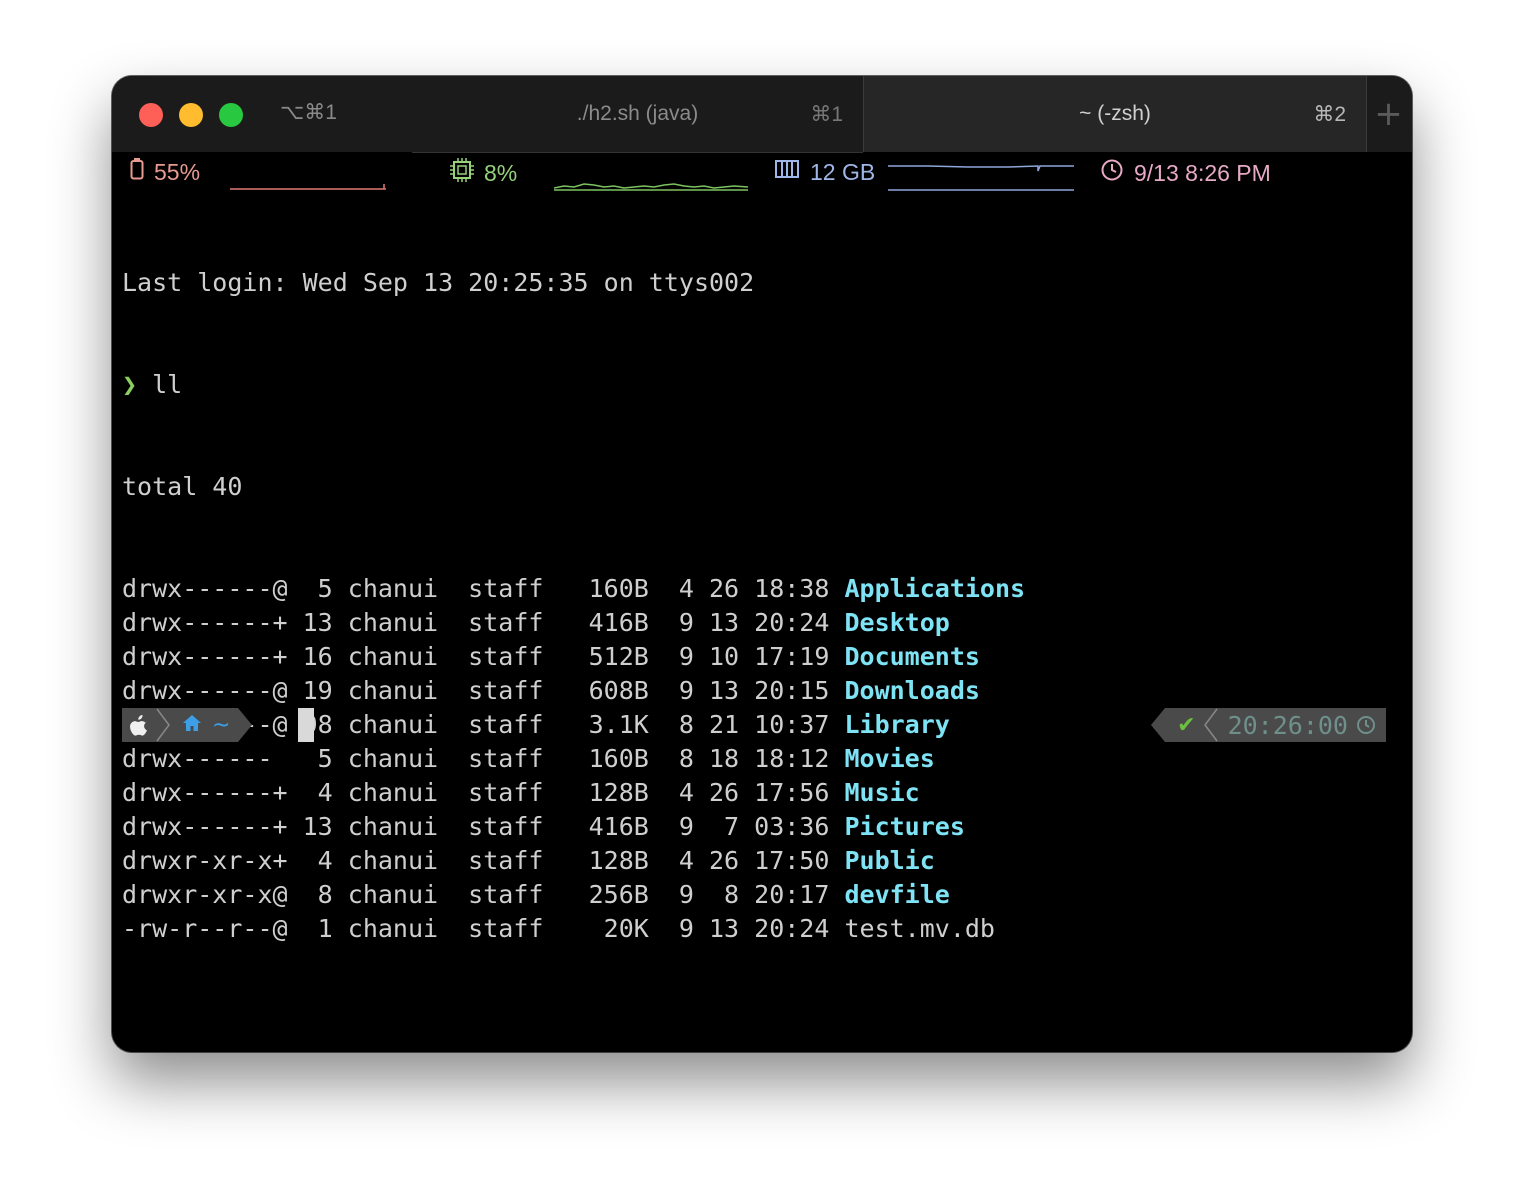  Describe the element at coordinates (904, 826) in the screenshot. I see `directory-name: Pictures` at that location.